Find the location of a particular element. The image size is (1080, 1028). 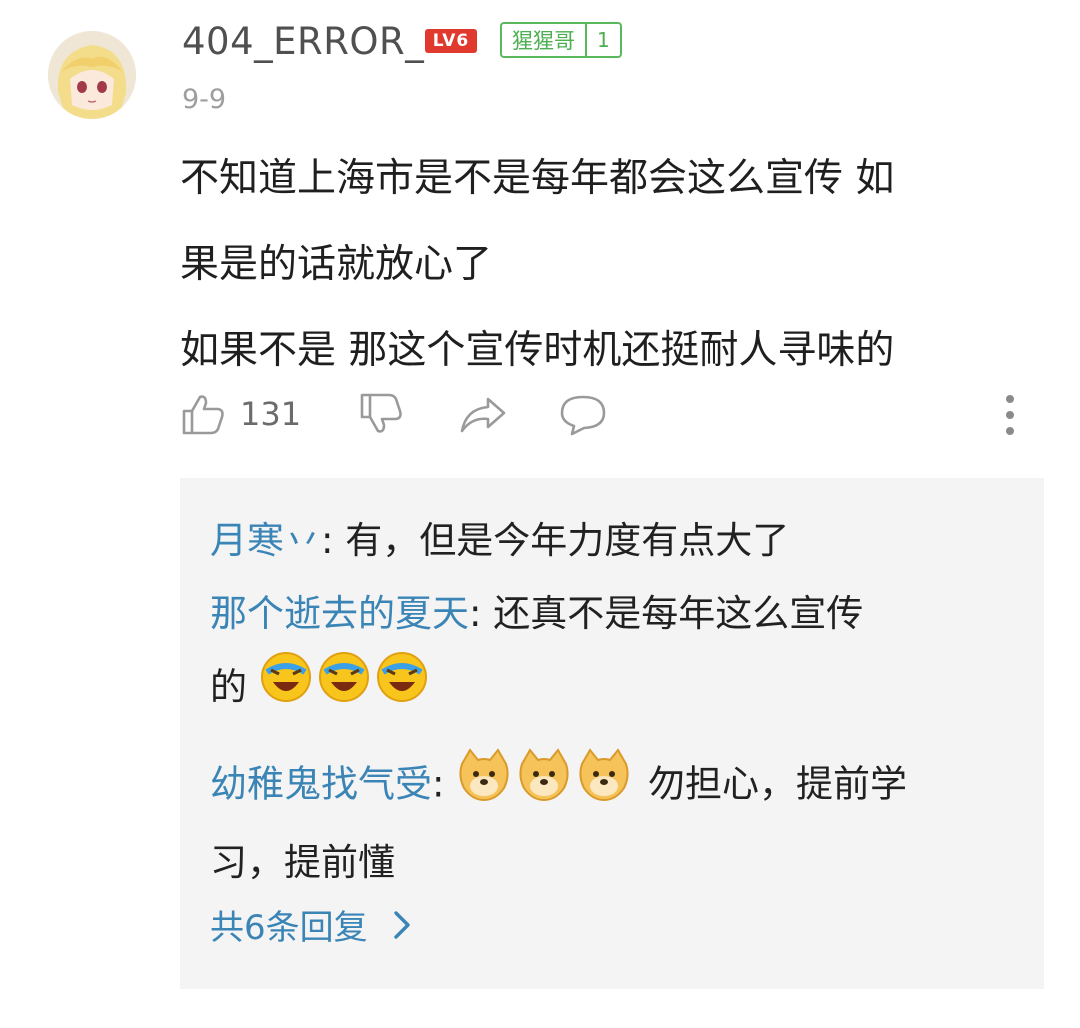

like-count: 131 is located at coordinates (271, 414).